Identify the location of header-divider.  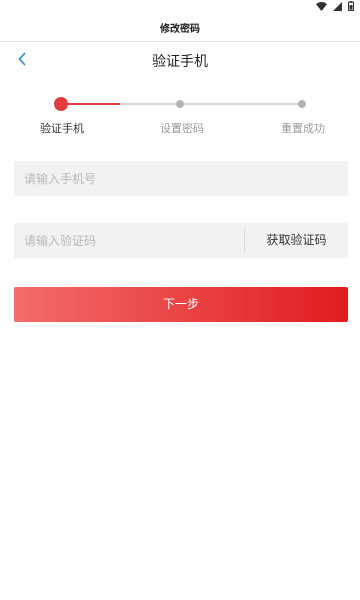
(180, 41).